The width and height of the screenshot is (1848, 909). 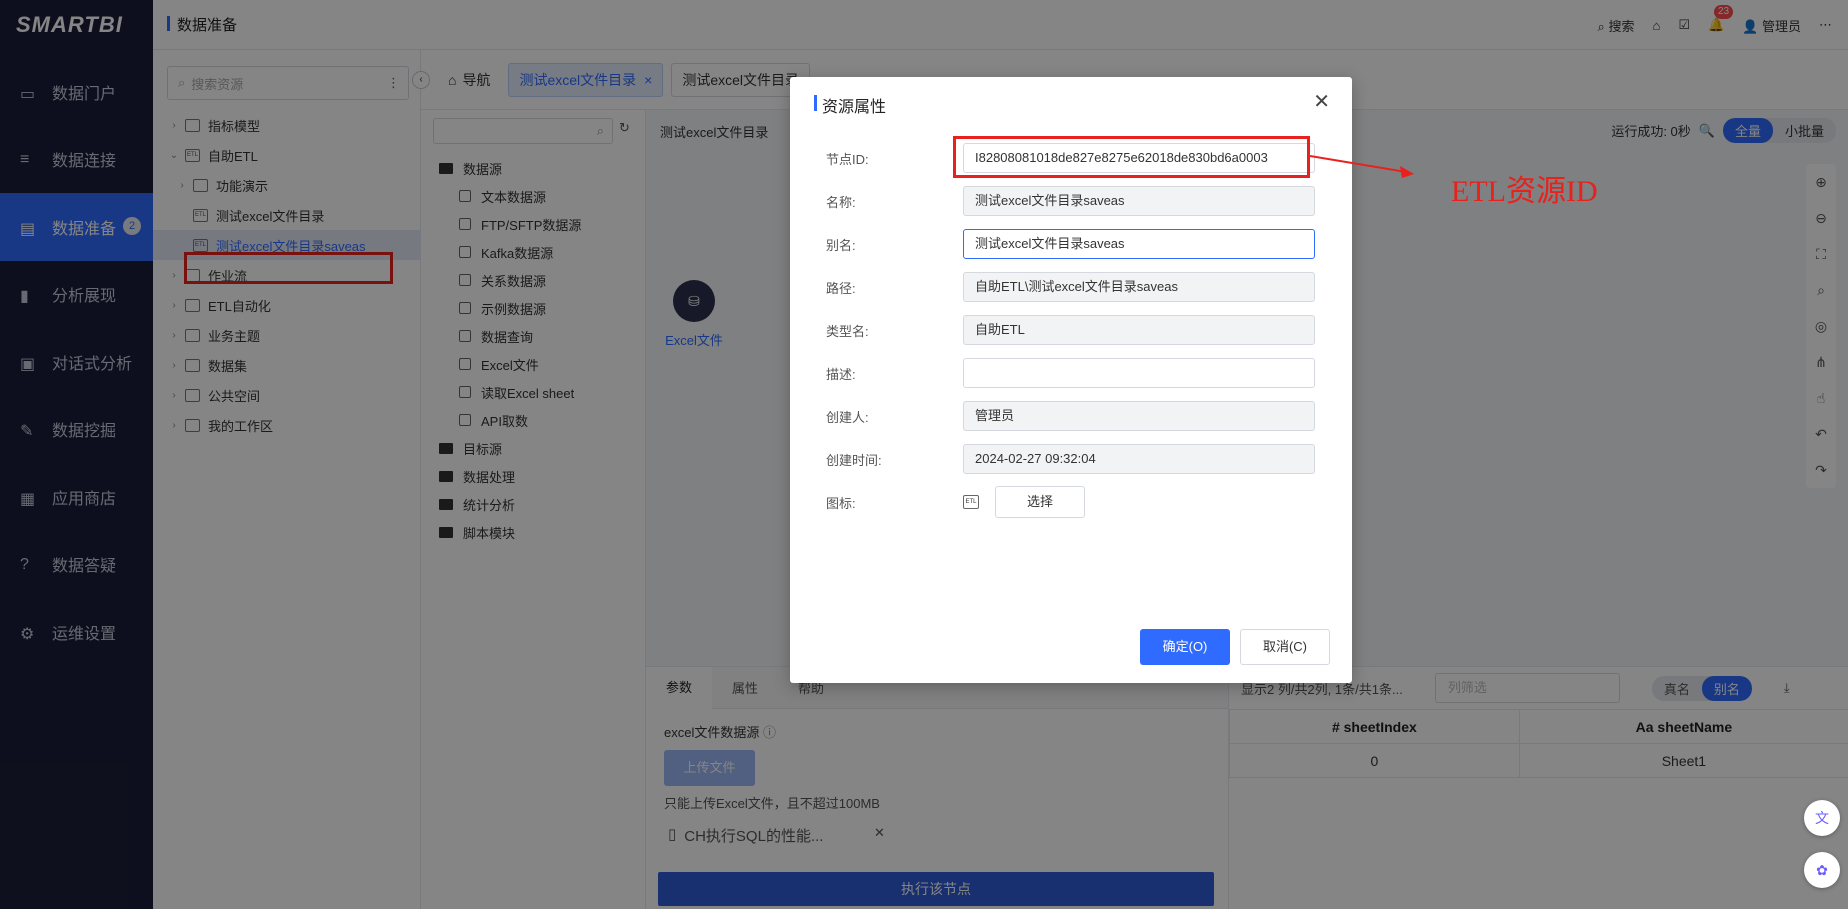 I want to click on field-alias: 别名: 测试excel文件目录saveas, so click(x=1071, y=244).